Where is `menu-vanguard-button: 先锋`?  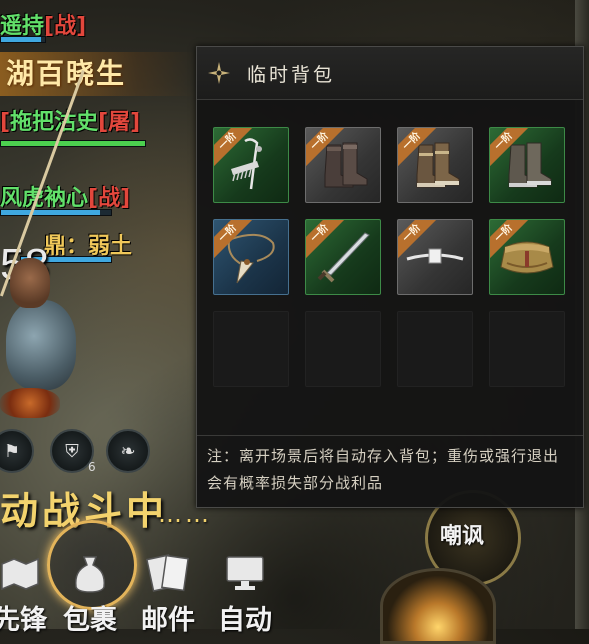 menu-vanguard-button: 先锋 is located at coordinates (25, 593).